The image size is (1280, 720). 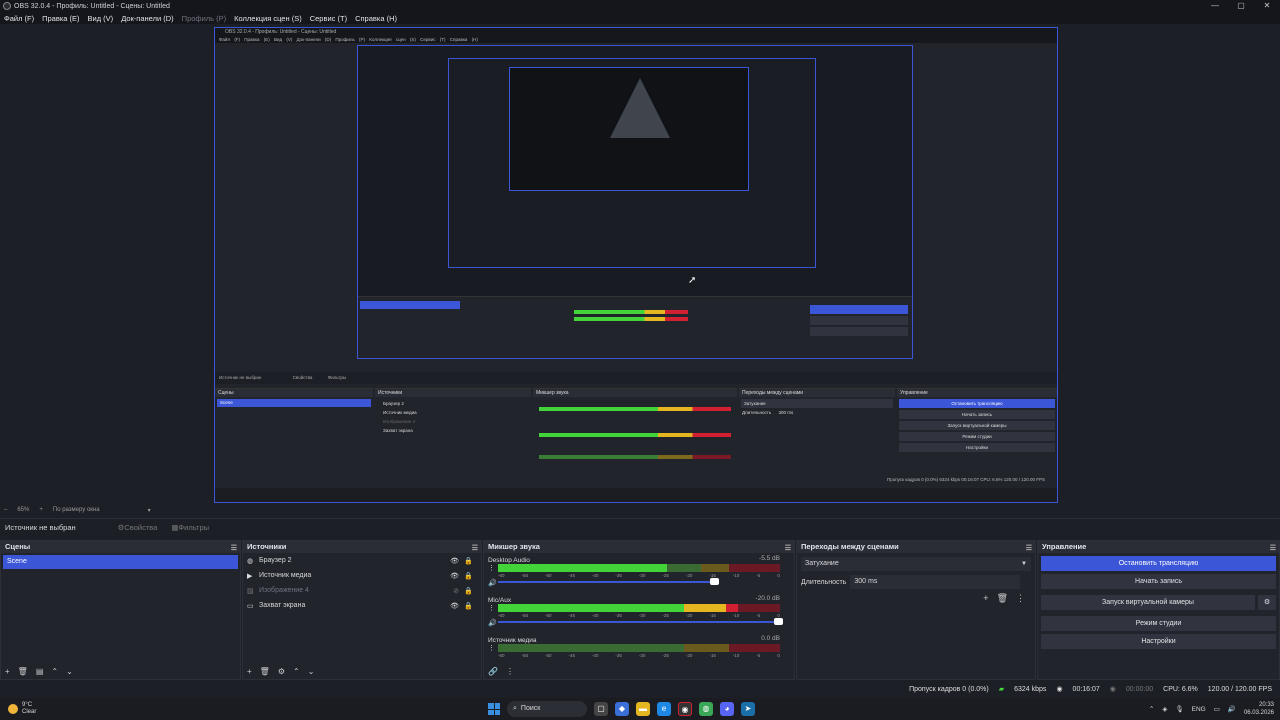 I want to click on source-name: Захват экрана, so click(x=282, y=605).